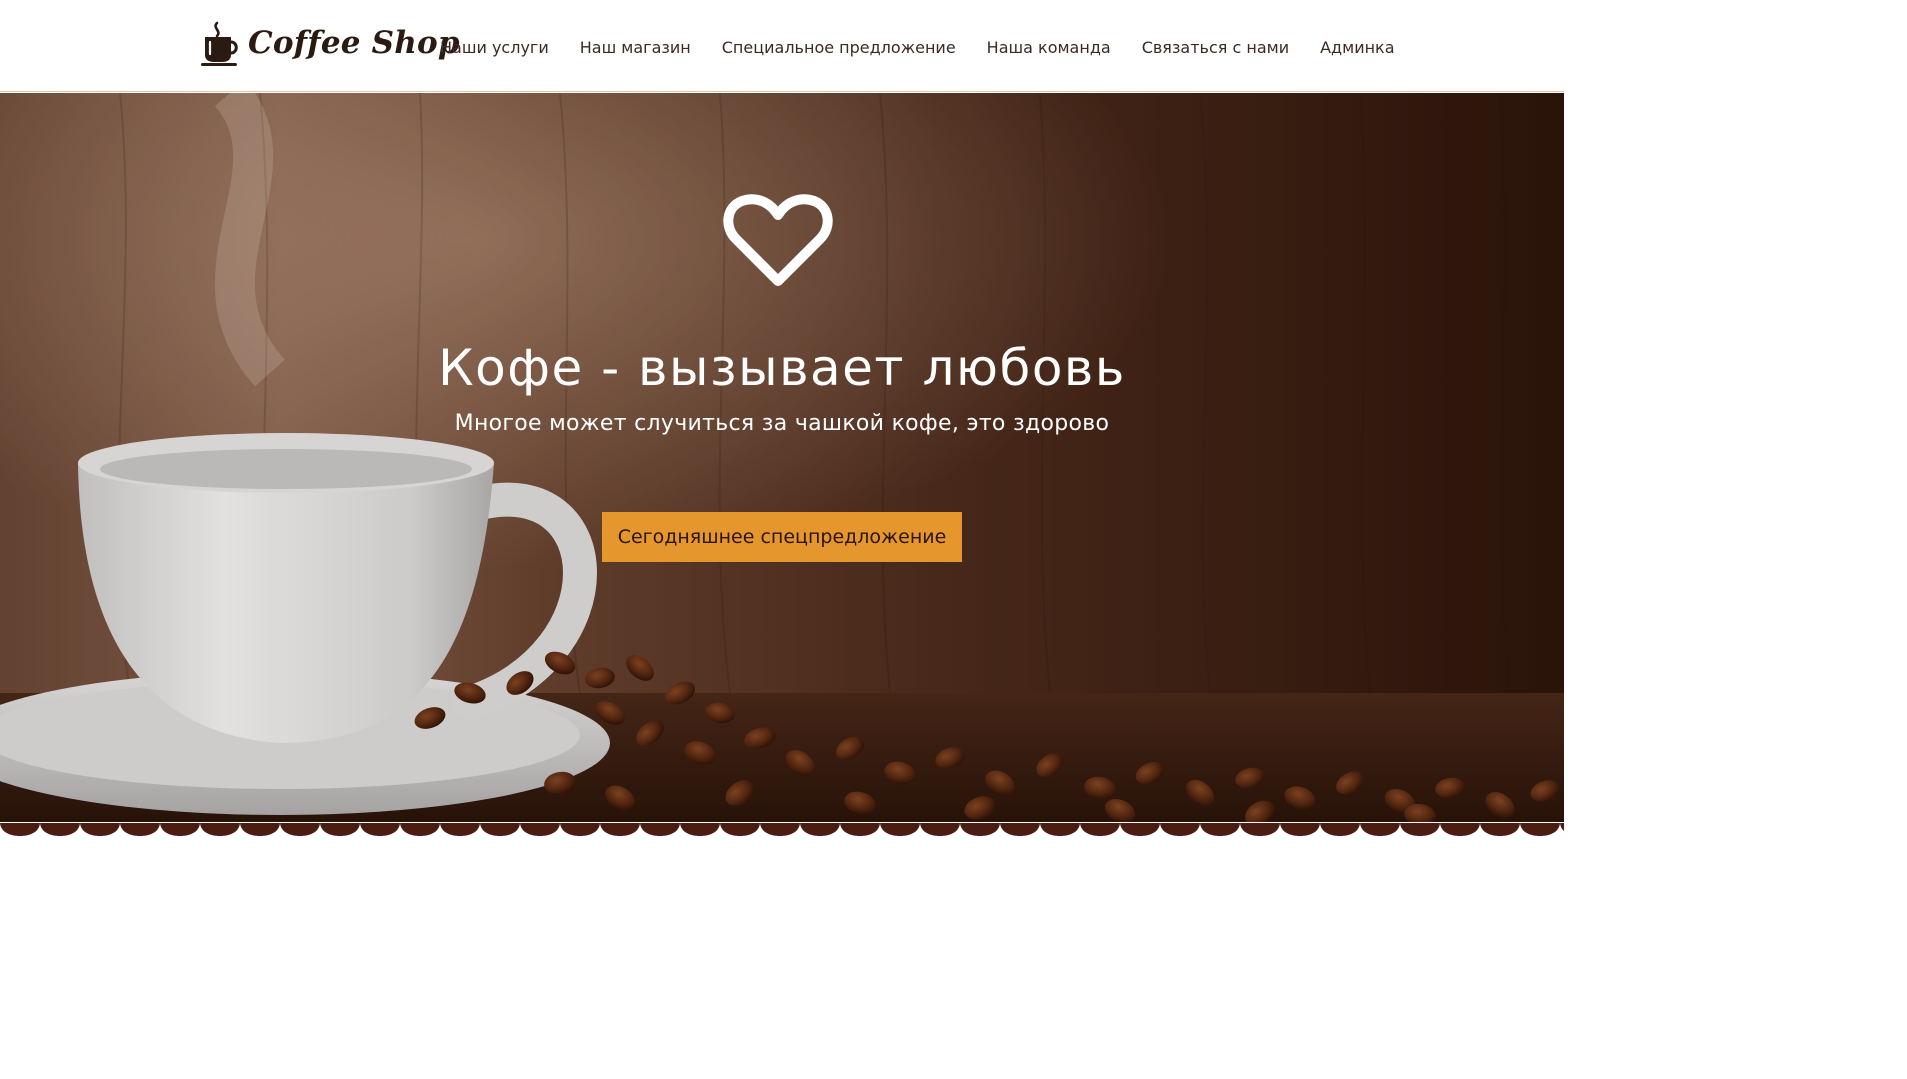  What do you see at coordinates (1049, 47) in the screenshot?
I see `nav-item-team: Наша команда` at bounding box center [1049, 47].